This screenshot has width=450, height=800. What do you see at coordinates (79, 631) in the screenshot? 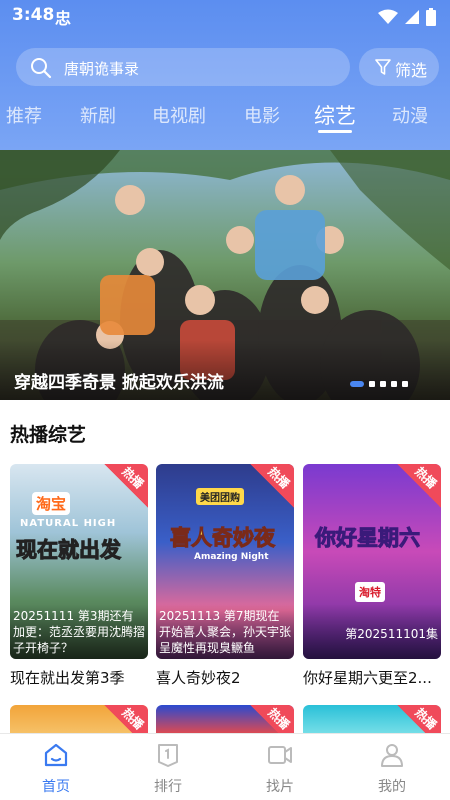
I see `card-description: 20251111 第3期还有加更：范丞丞要用沈腾摺子开椅子？` at bounding box center [79, 631].